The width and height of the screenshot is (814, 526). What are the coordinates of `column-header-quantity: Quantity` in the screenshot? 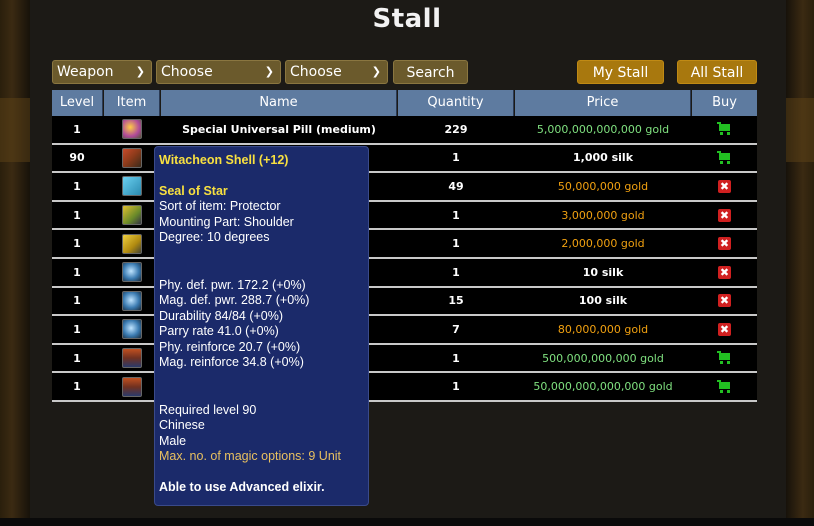 It's located at (456, 103).